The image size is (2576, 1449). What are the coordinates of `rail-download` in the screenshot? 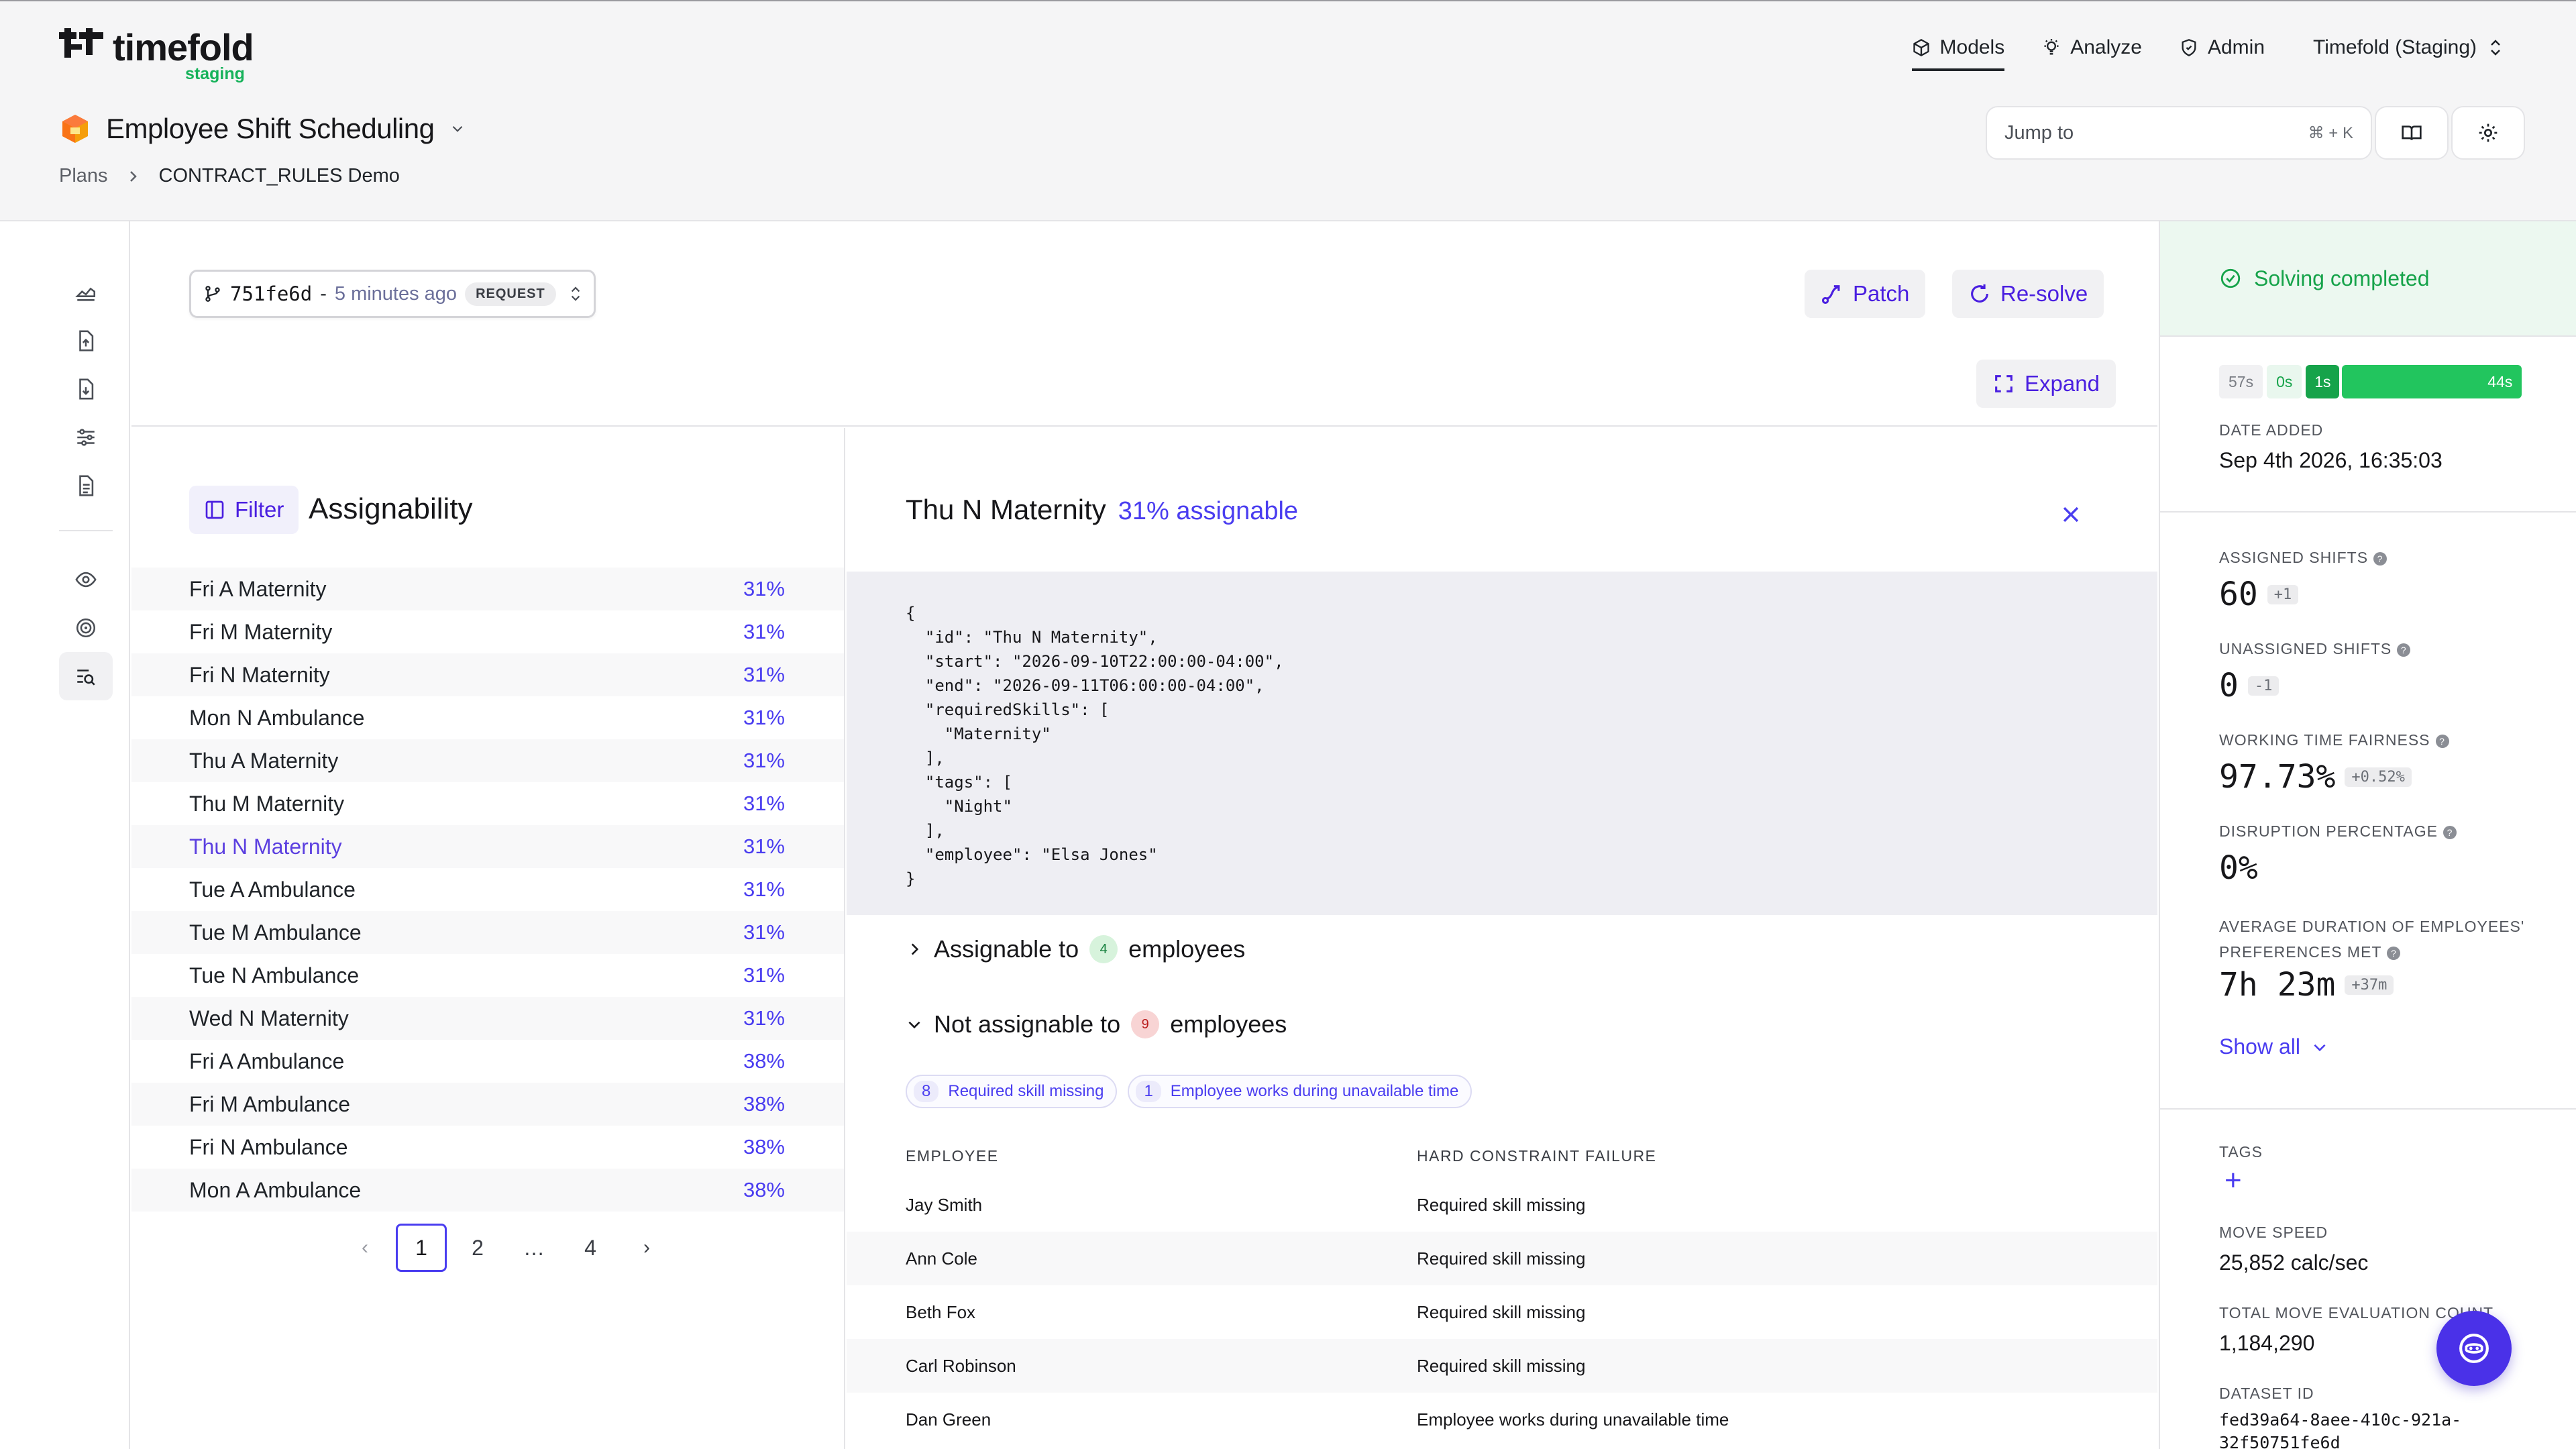 It's located at (86, 389).